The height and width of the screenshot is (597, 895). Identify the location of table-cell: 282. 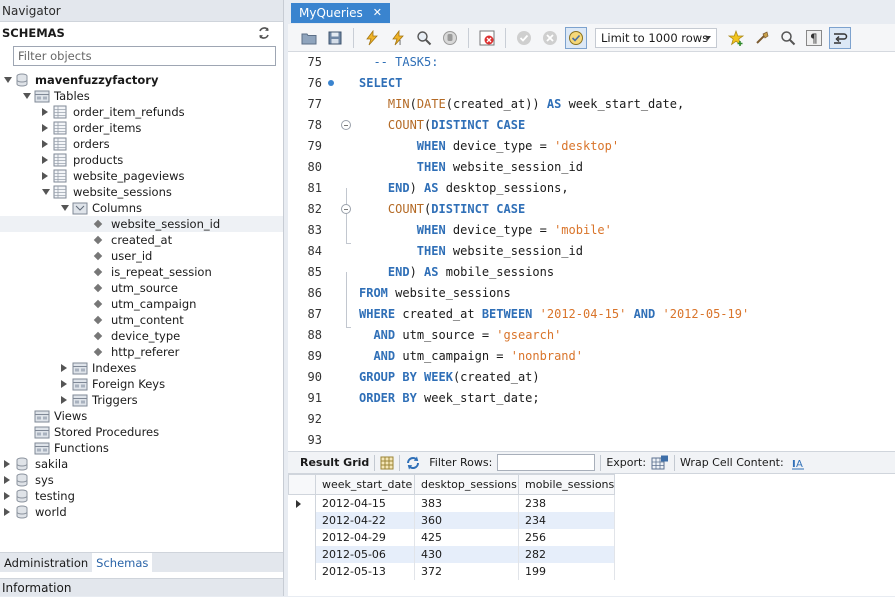
(567, 554).